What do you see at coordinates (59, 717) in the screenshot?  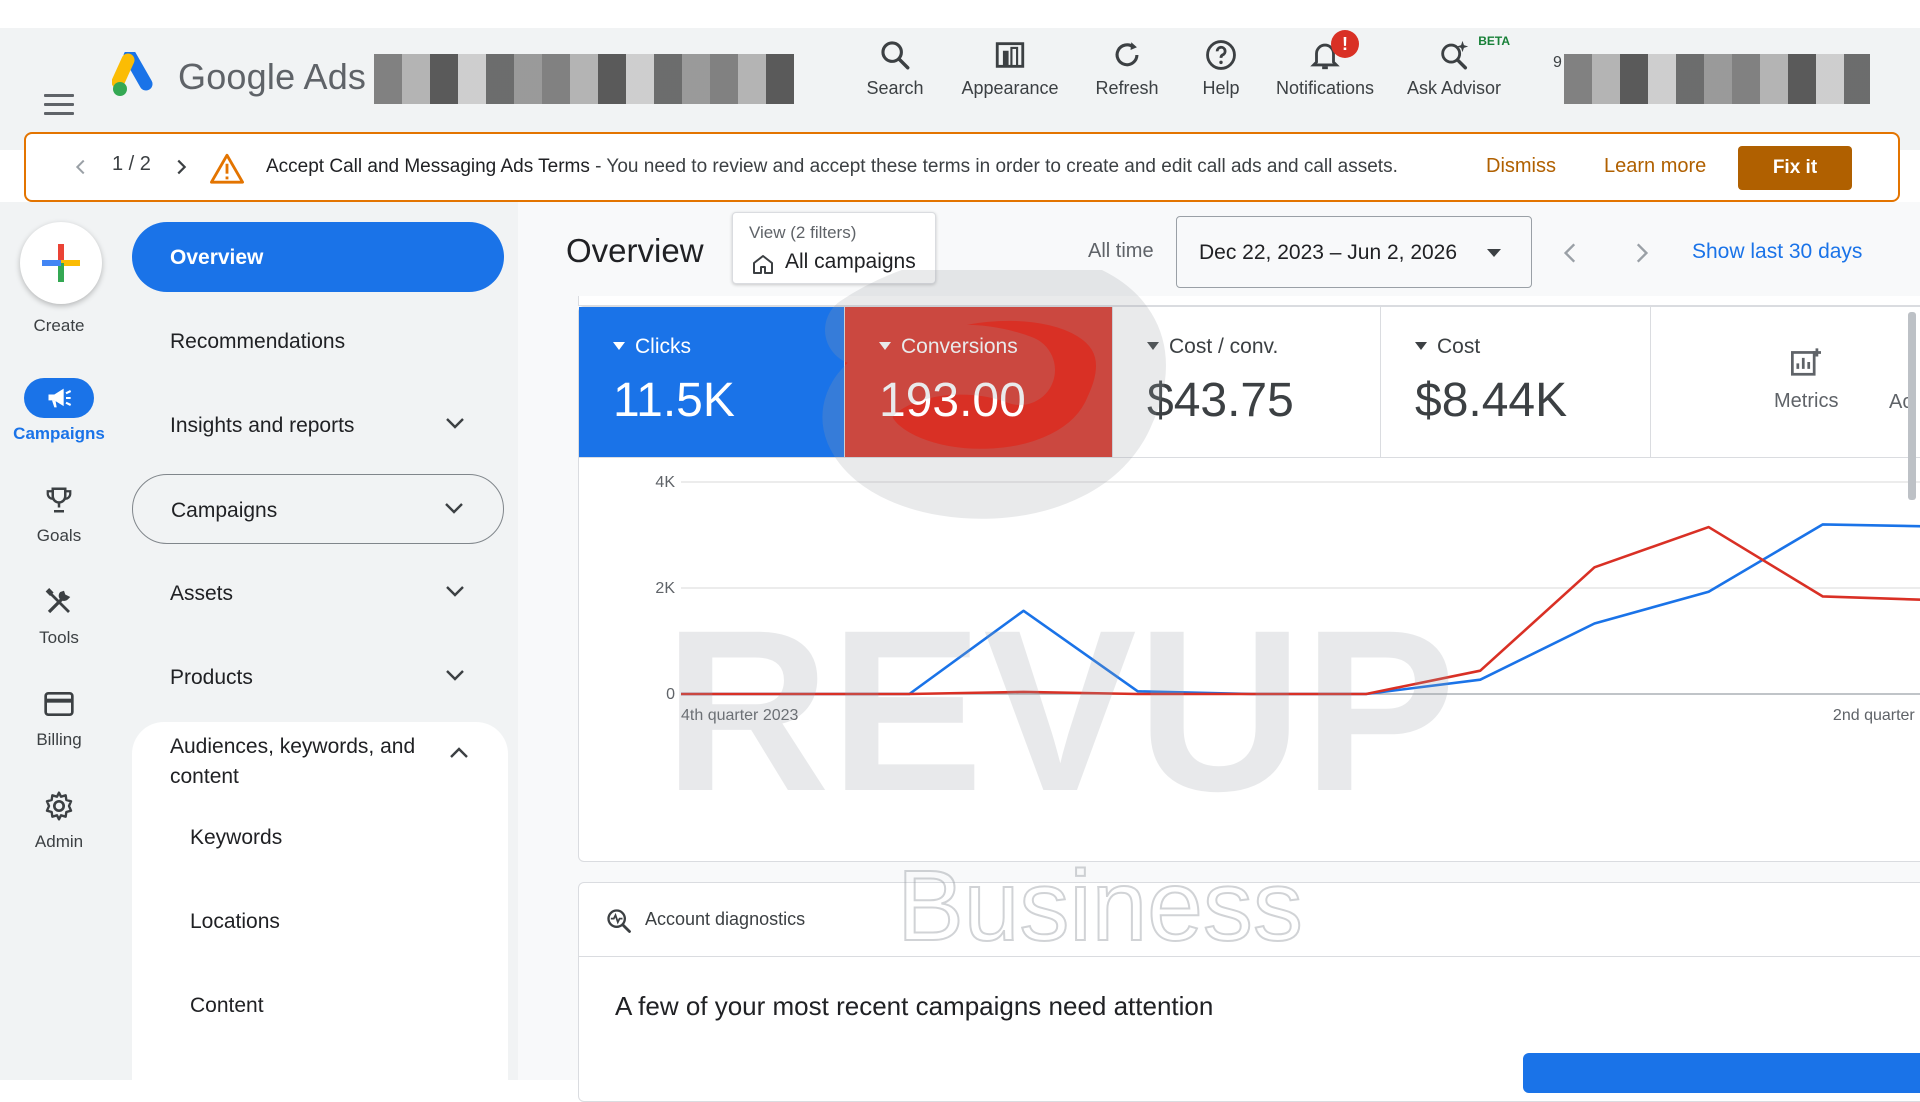 I see `rail-item-billing: Billing` at bounding box center [59, 717].